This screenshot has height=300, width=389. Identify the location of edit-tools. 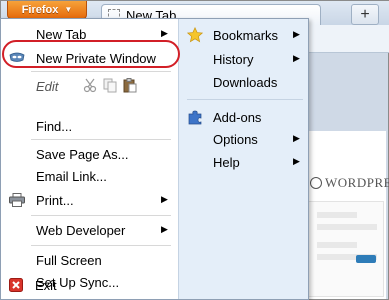
(110, 85).